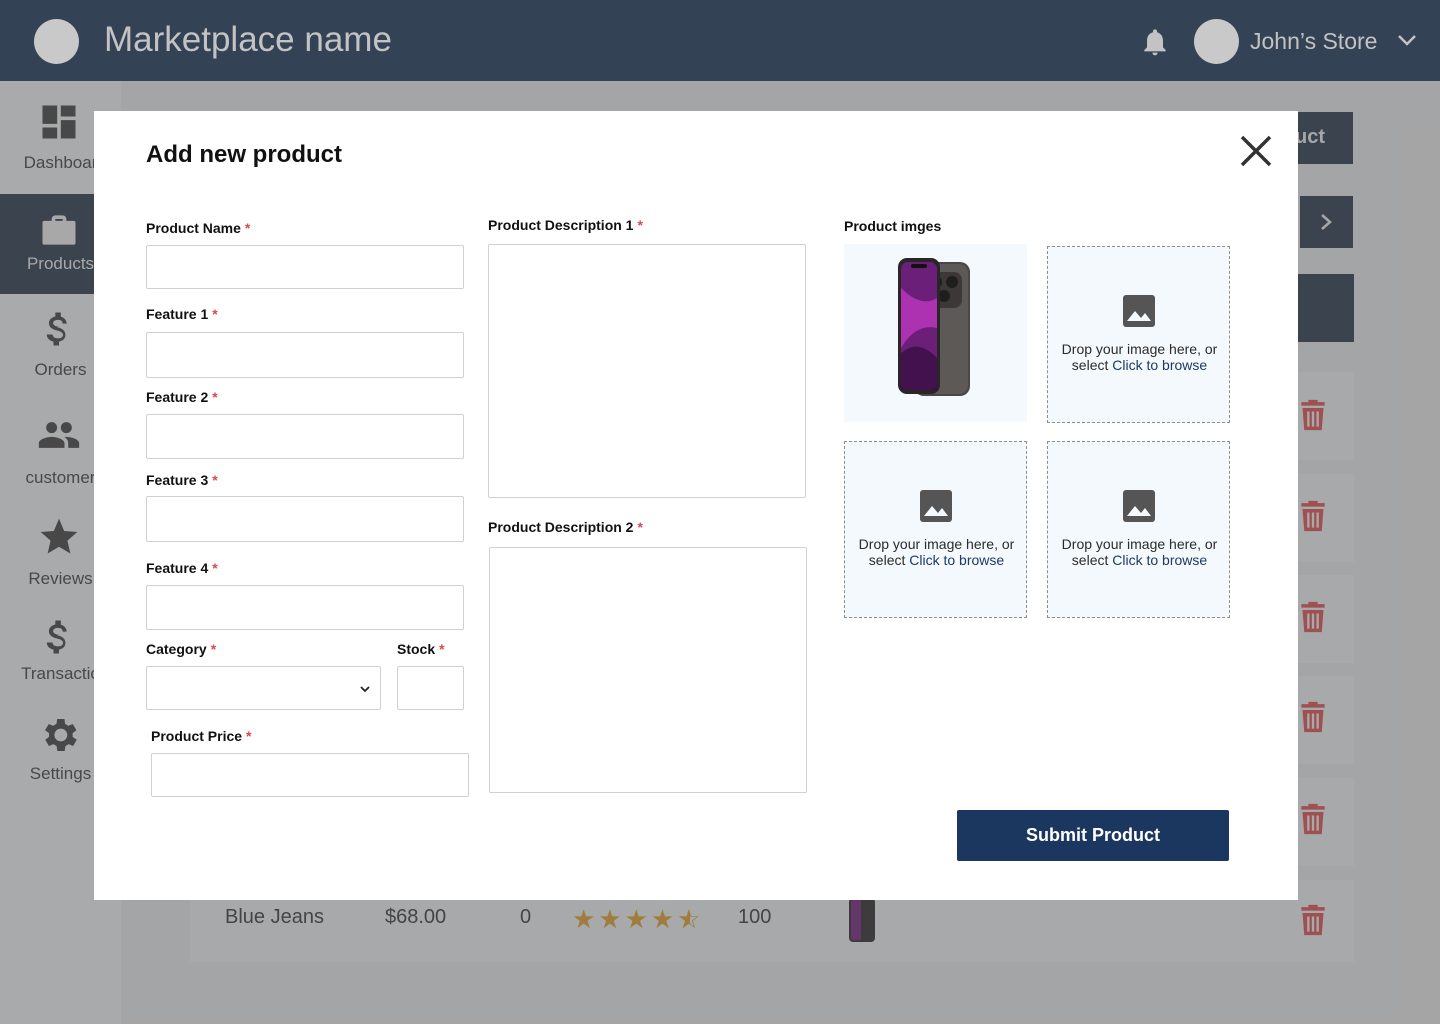 This screenshot has width=1440, height=1024. What do you see at coordinates (647, 371) in the screenshot?
I see `description1-textarea` at bounding box center [647, 371].